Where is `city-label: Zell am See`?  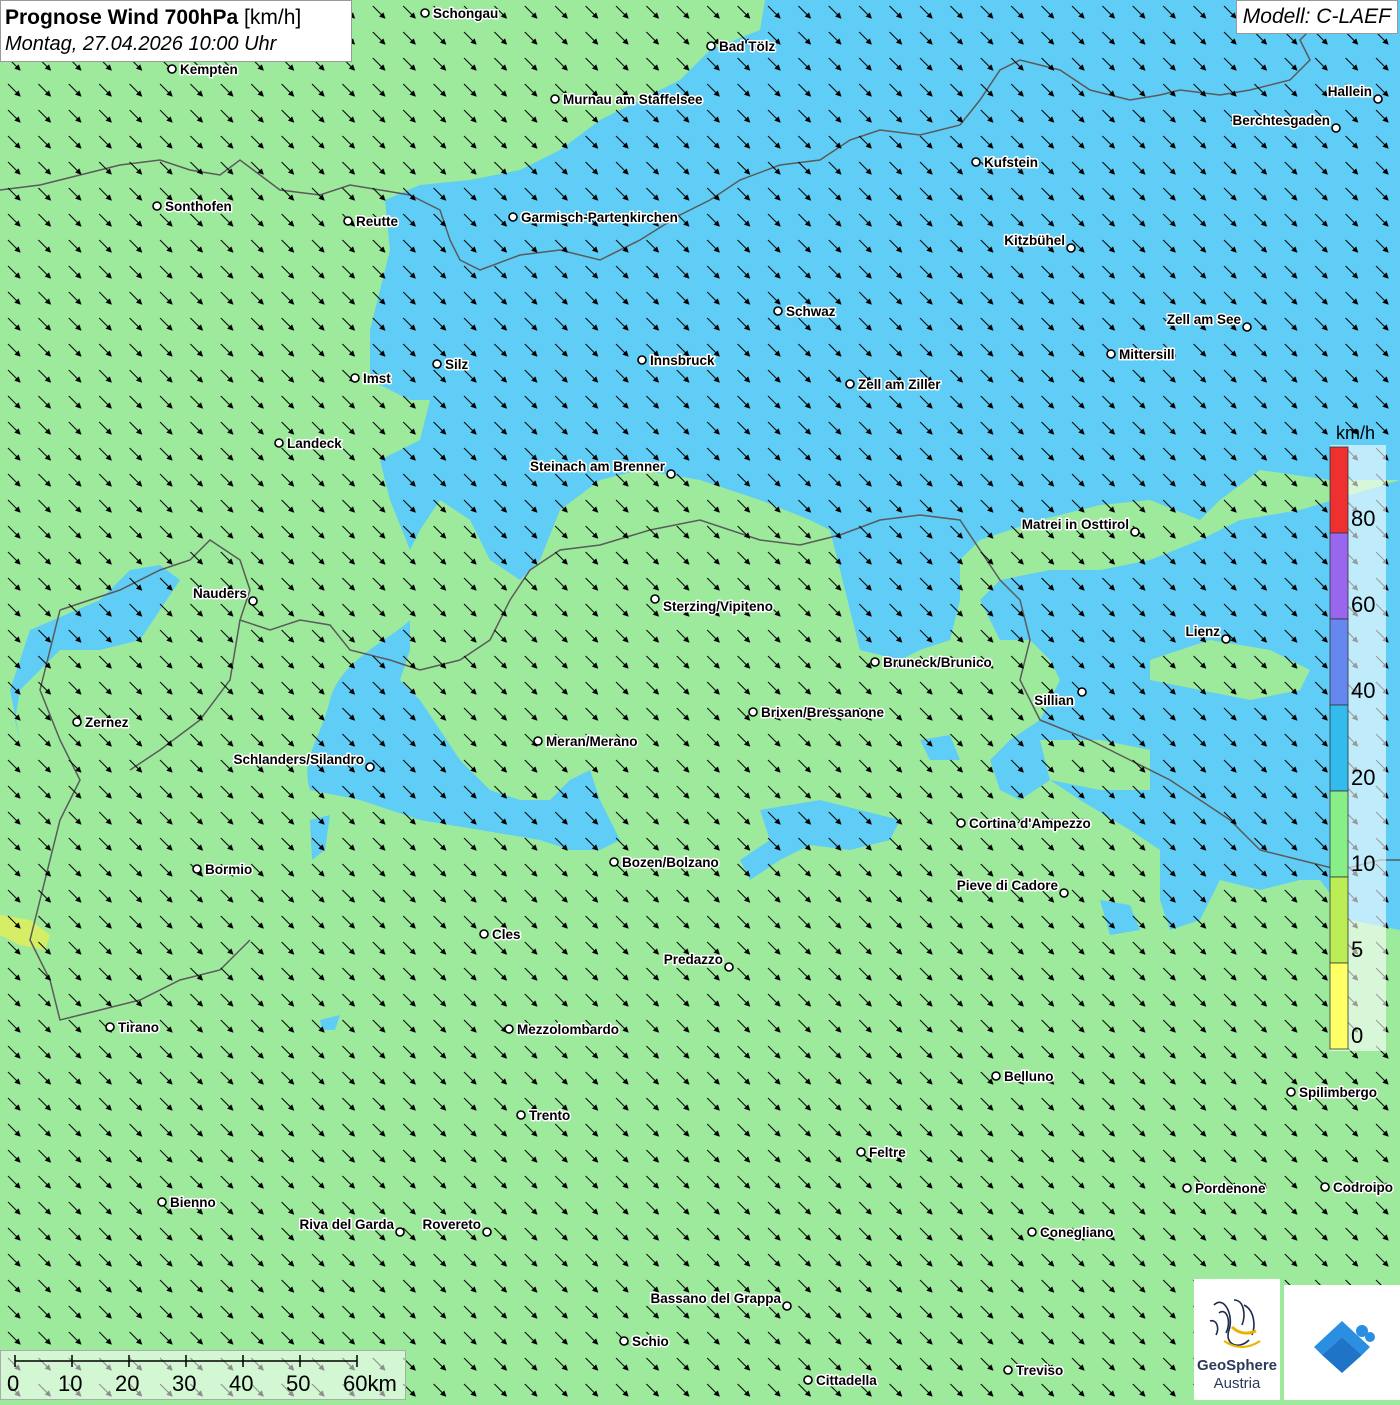
city-label: Zell am See is located at coordinates (1204, 319).